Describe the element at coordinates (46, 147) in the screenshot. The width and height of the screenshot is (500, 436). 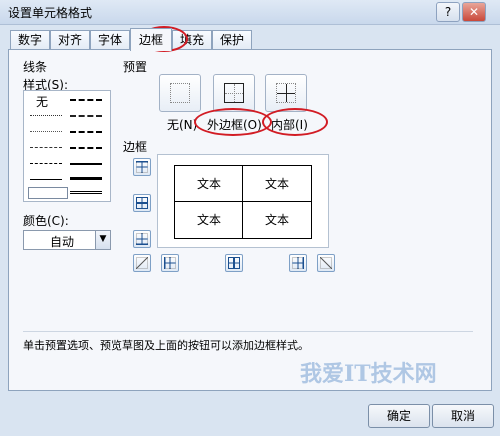
I see `line-style-dash-dot-dot` at that location.